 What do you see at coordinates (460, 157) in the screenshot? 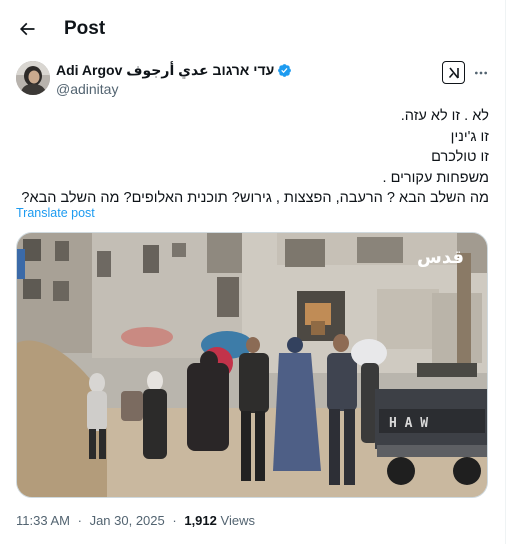
I see `tweet-line: זו טולכרם` at bounding box center [460, 157].